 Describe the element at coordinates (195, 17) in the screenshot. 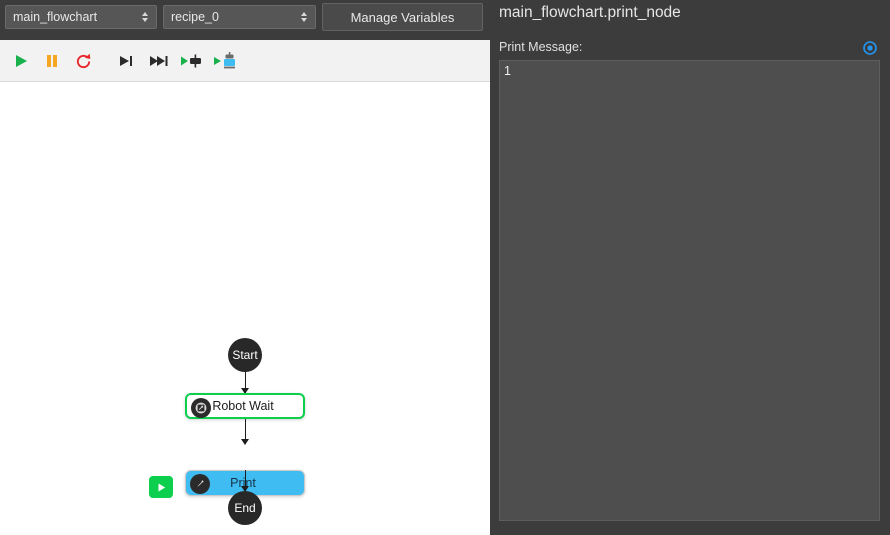

I see `recipe-select-value: recipe_0` at that location.